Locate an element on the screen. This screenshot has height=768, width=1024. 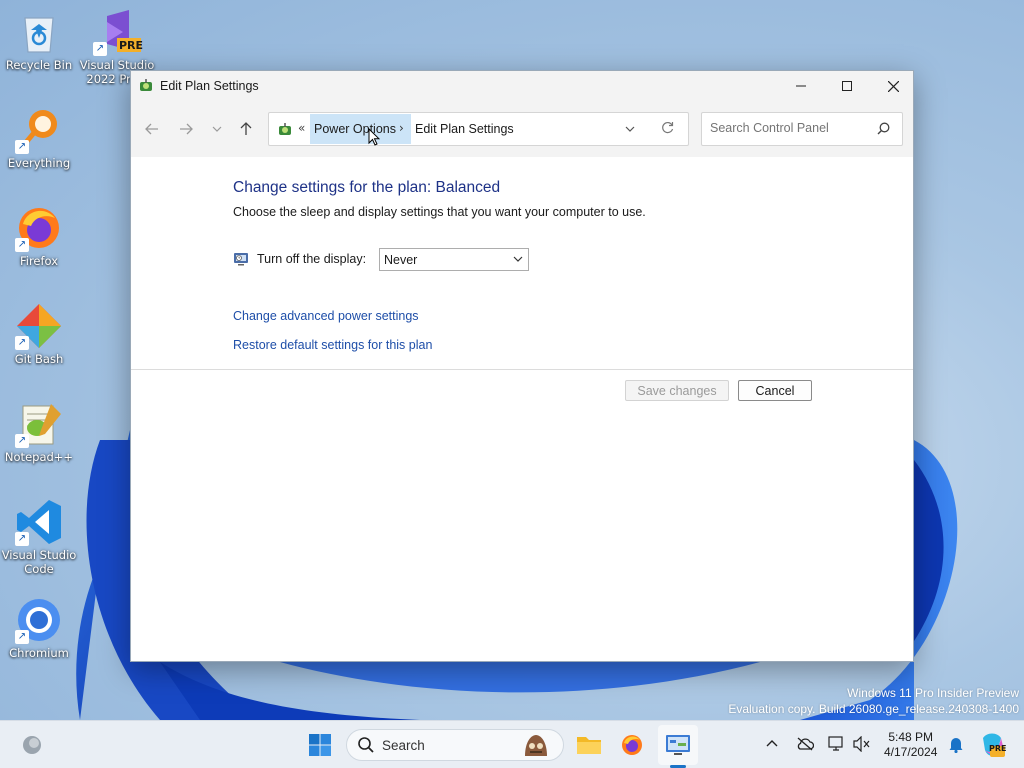
dropdown-value: Never is located at coordinates (401, 260).